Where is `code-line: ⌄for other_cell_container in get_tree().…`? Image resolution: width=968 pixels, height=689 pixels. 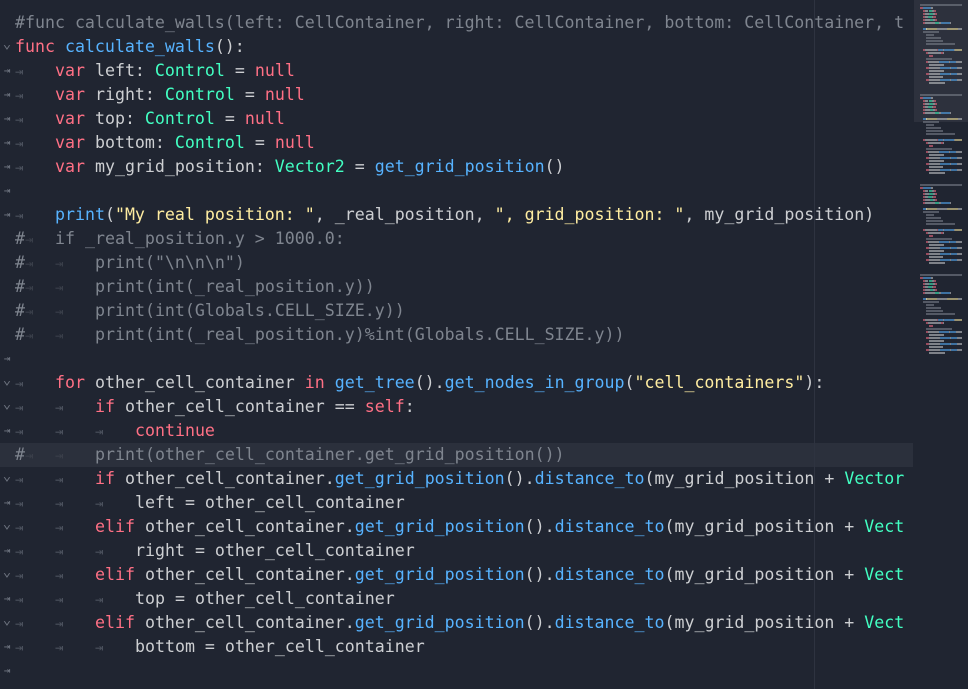
code-line: ⌄for other_cell_container in get_tree().… is located at coordinates (456, 383).